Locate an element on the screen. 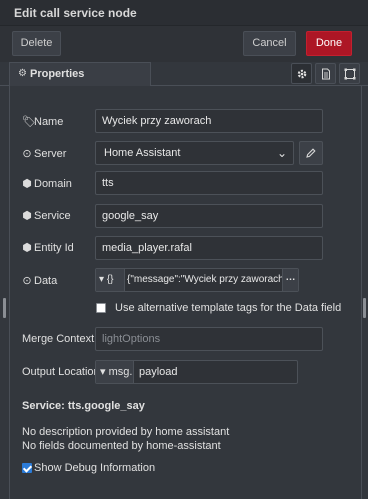  entity-id-label: ⬢ Entity Id is located at coordinates (48, 248).